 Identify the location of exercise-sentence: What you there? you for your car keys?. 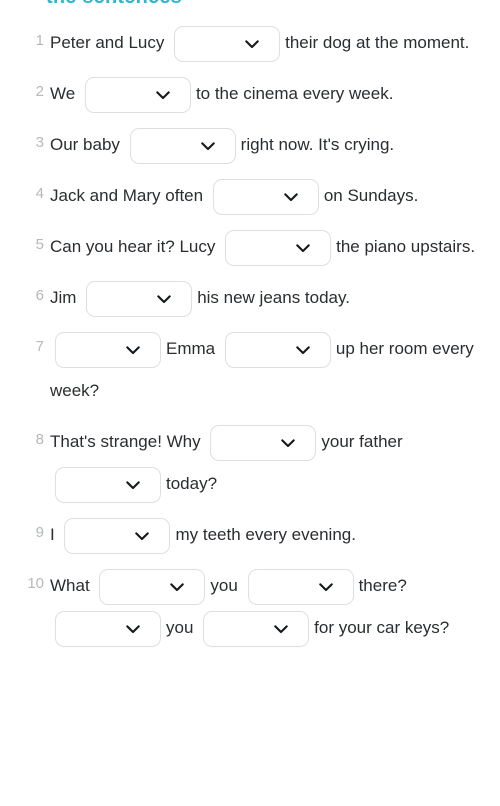
(250, 607).